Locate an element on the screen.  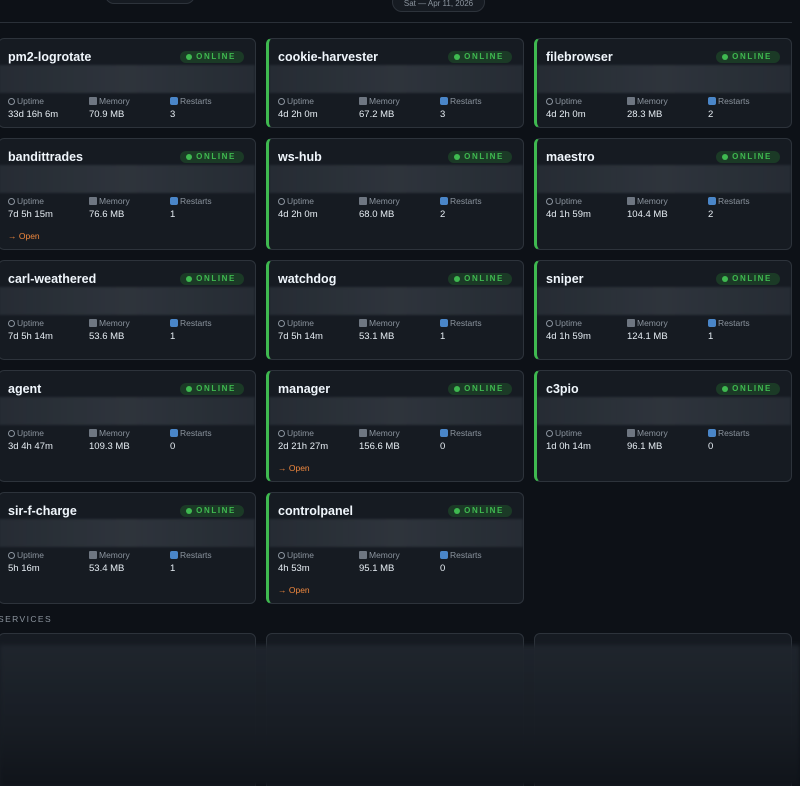
memory-stat: Memory 53.6 MB is located at coordinates (109, 330).